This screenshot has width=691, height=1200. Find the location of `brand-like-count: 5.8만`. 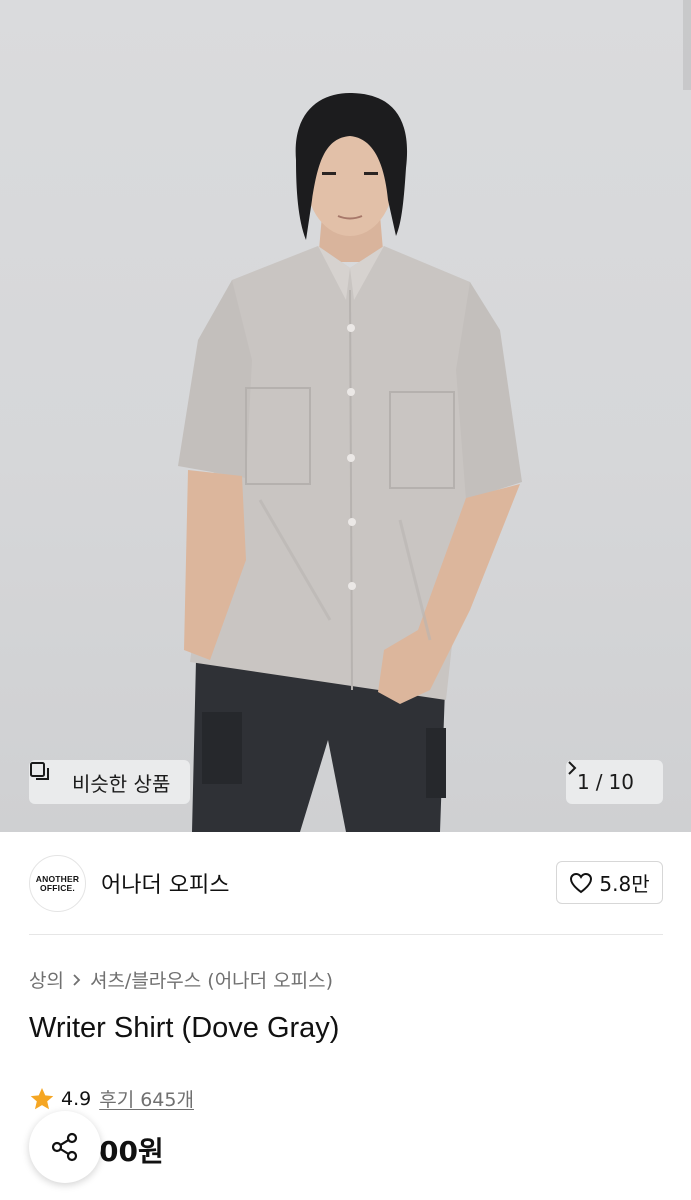

brand-like-count: 5.8만 is located at coordinates (624, 884).